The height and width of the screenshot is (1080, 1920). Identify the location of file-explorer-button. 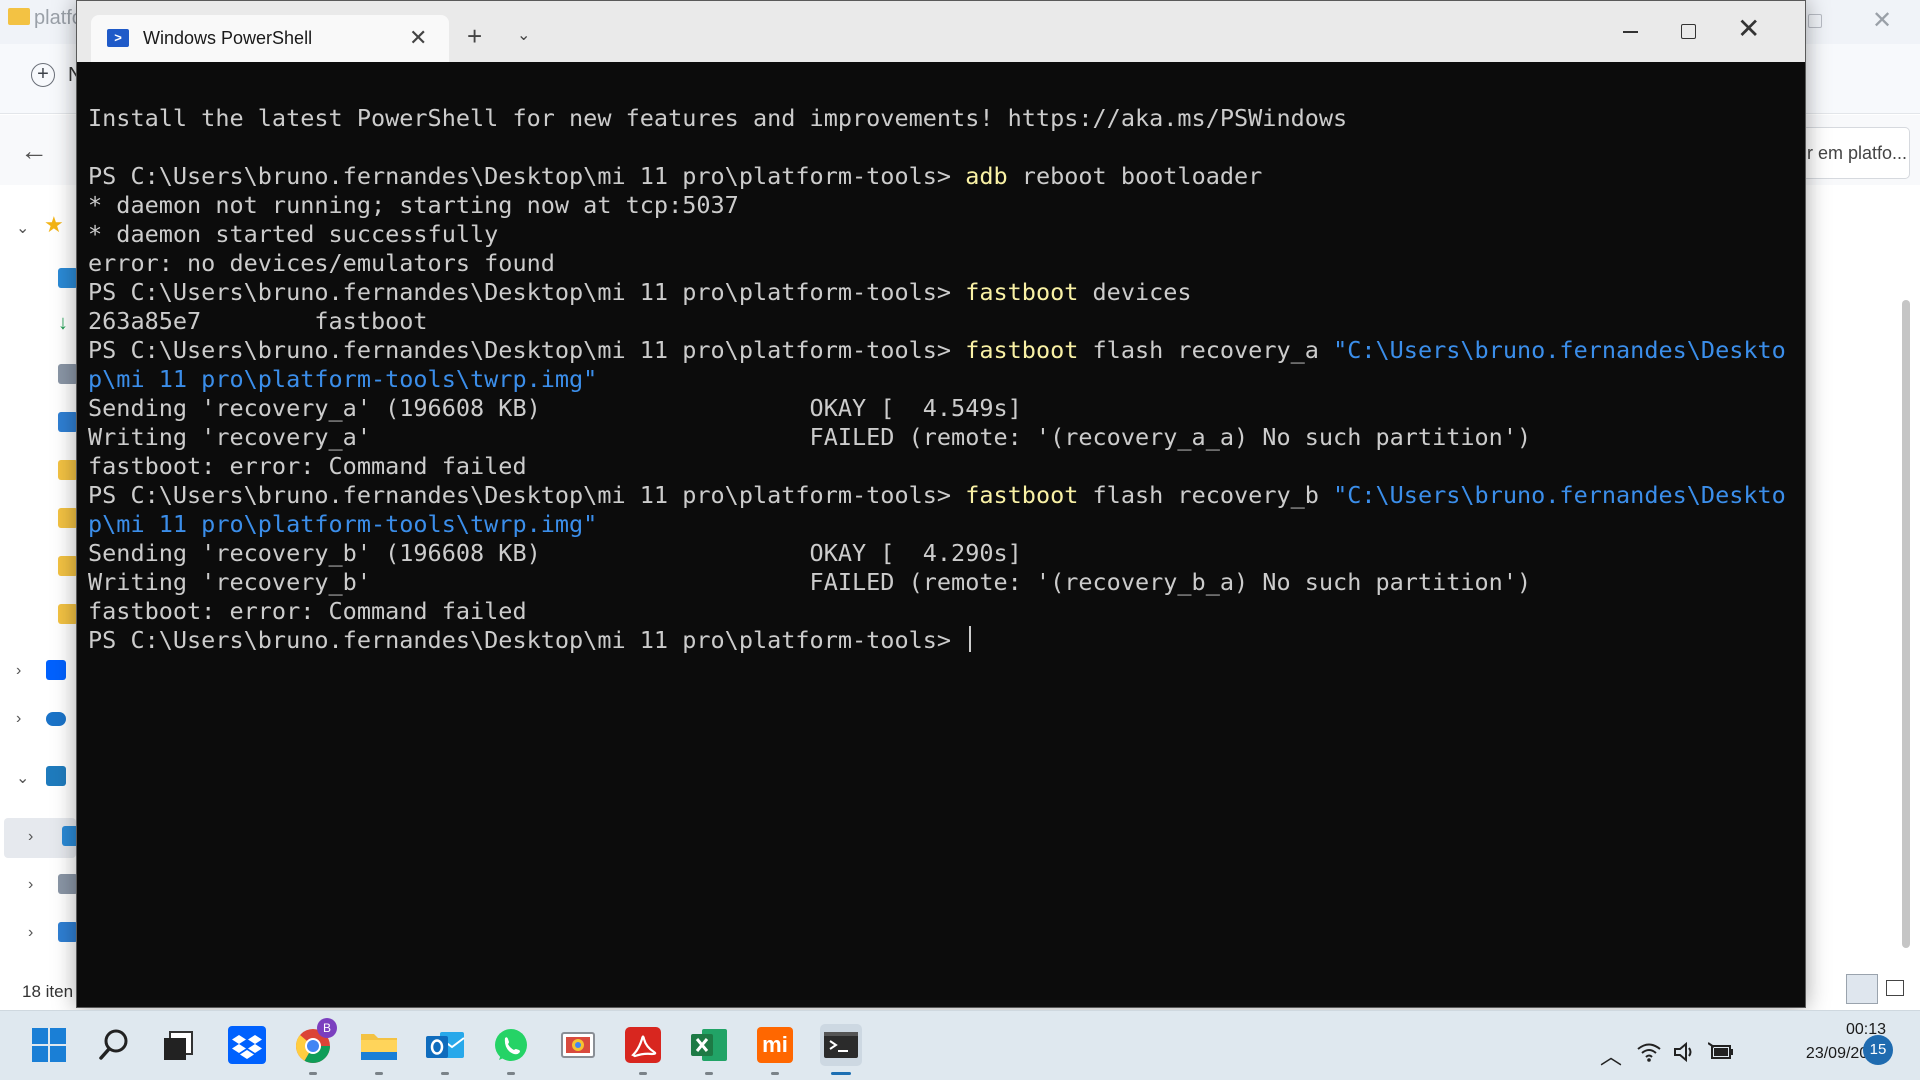
(379, 1049).